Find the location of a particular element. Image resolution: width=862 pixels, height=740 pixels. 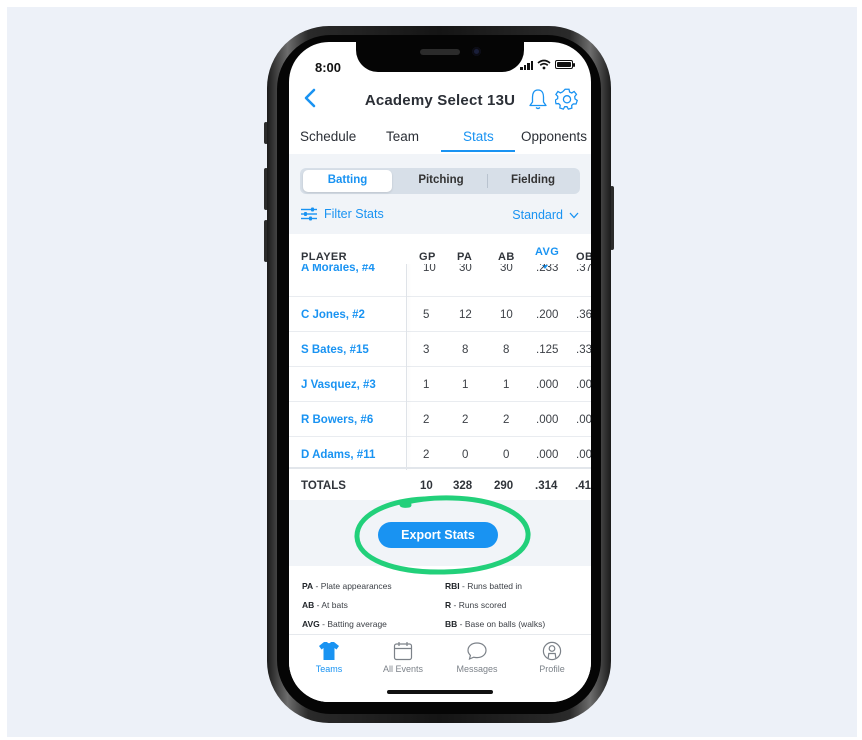

ab-value: 2 is located at coordinates (506, 420).